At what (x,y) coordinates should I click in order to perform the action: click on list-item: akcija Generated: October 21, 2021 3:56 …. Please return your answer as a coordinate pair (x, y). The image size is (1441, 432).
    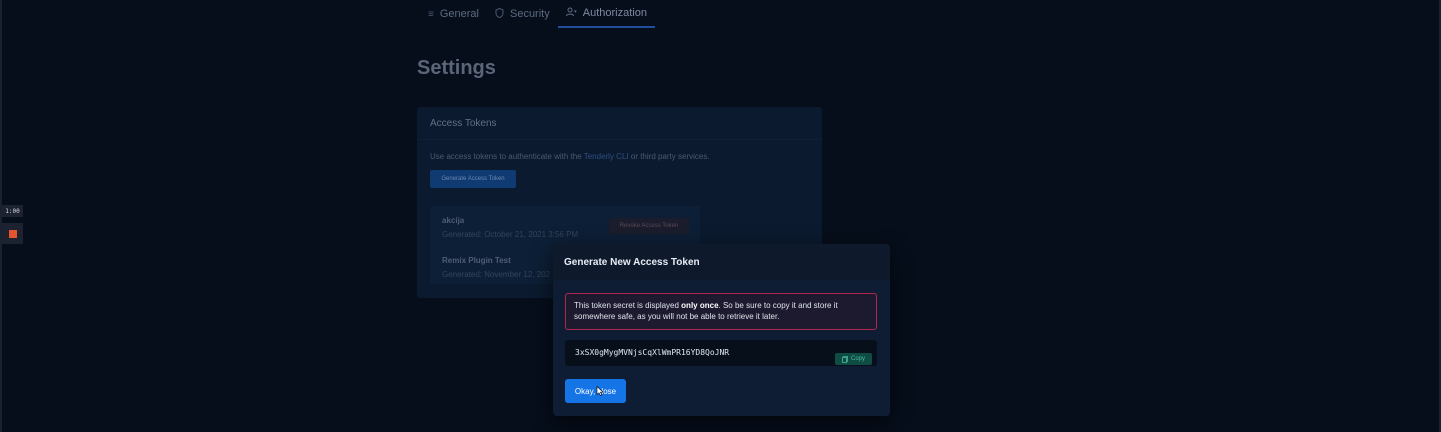
    Looking at the image, I should click on (510, 227).